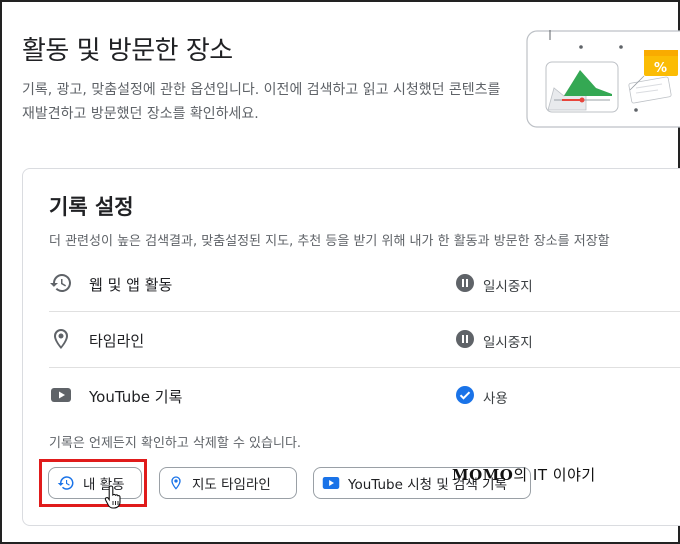 Image resolution: width=680 pixels, height=544 pixels. What do you see at coordinates (603, 79) in the screenshot?
I see `activity-illustration: %` at bounding box center [603, 79].